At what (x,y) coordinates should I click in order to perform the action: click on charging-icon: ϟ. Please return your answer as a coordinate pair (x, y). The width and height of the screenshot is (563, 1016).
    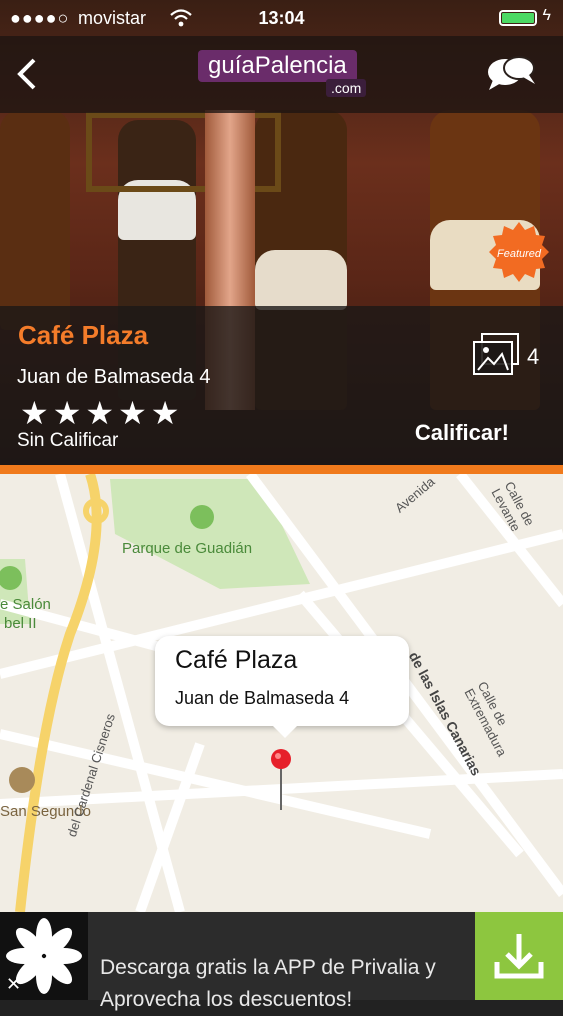
    Looking at the image, I should click on (546, 15).